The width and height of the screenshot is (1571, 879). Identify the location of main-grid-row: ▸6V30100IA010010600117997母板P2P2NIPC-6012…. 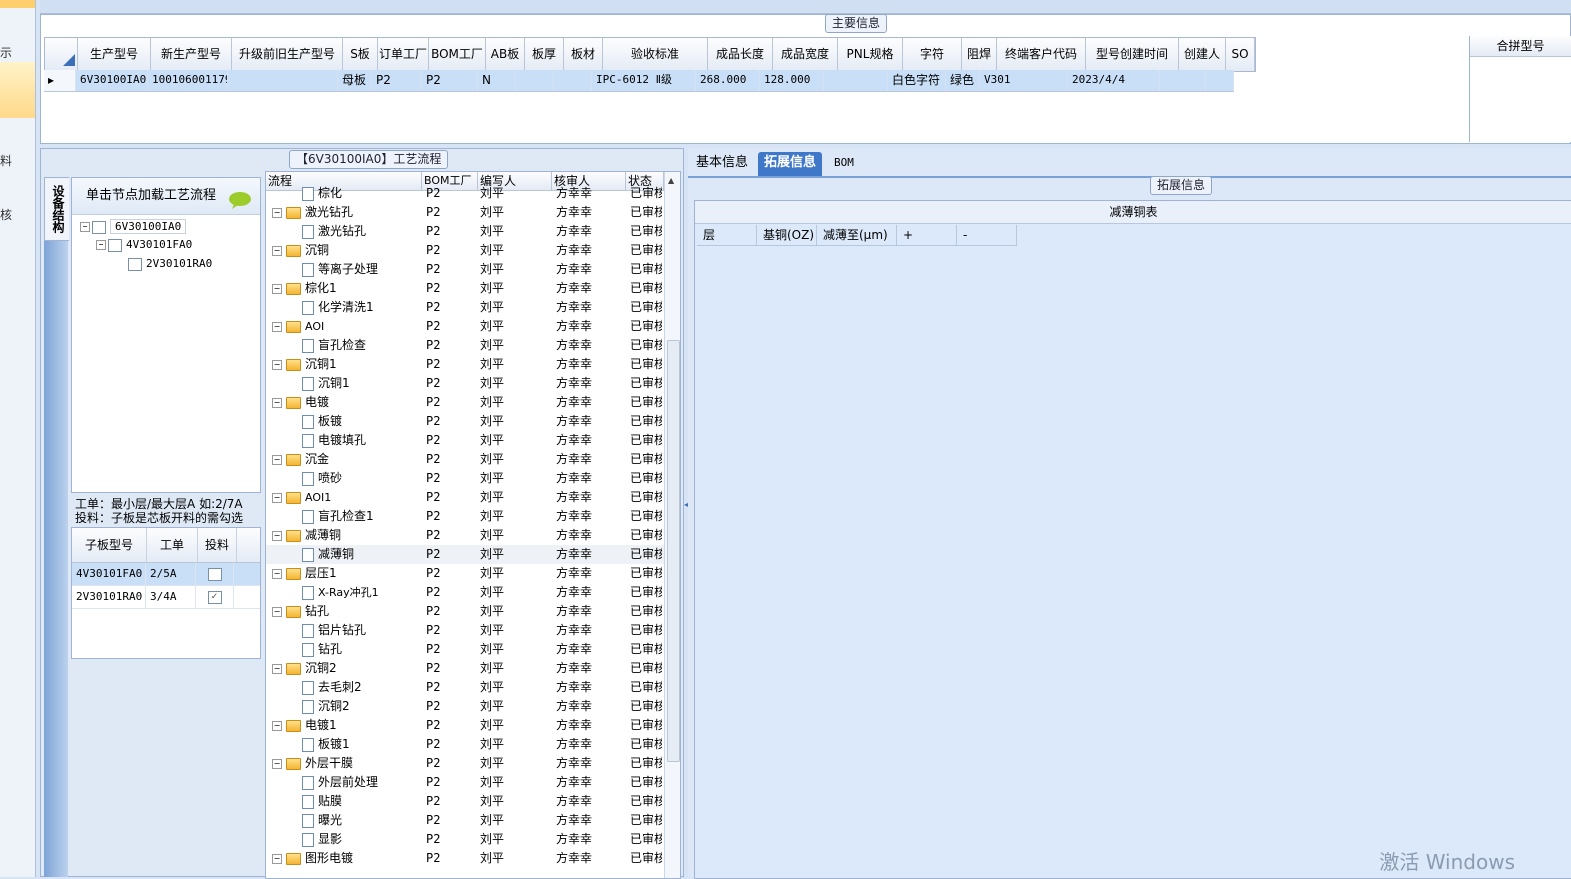
(639, 81).